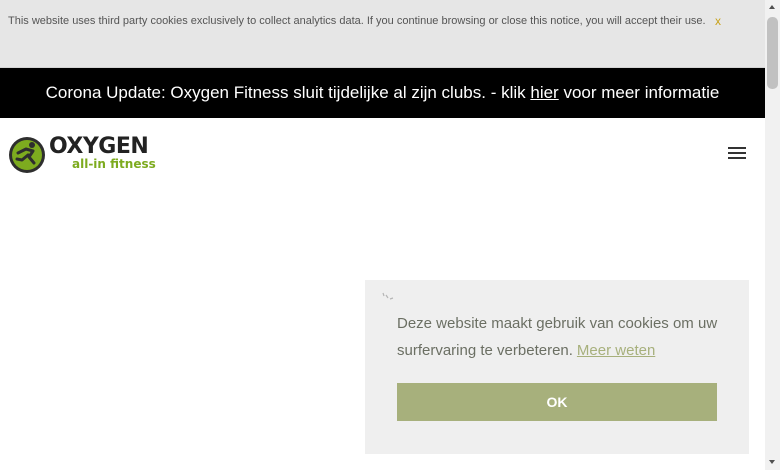 The width and height of the screenshot is (780, 470). Describe the element at coordinates (772, 235) in the screenshot. I see `vertical-scrollbar` at that location.